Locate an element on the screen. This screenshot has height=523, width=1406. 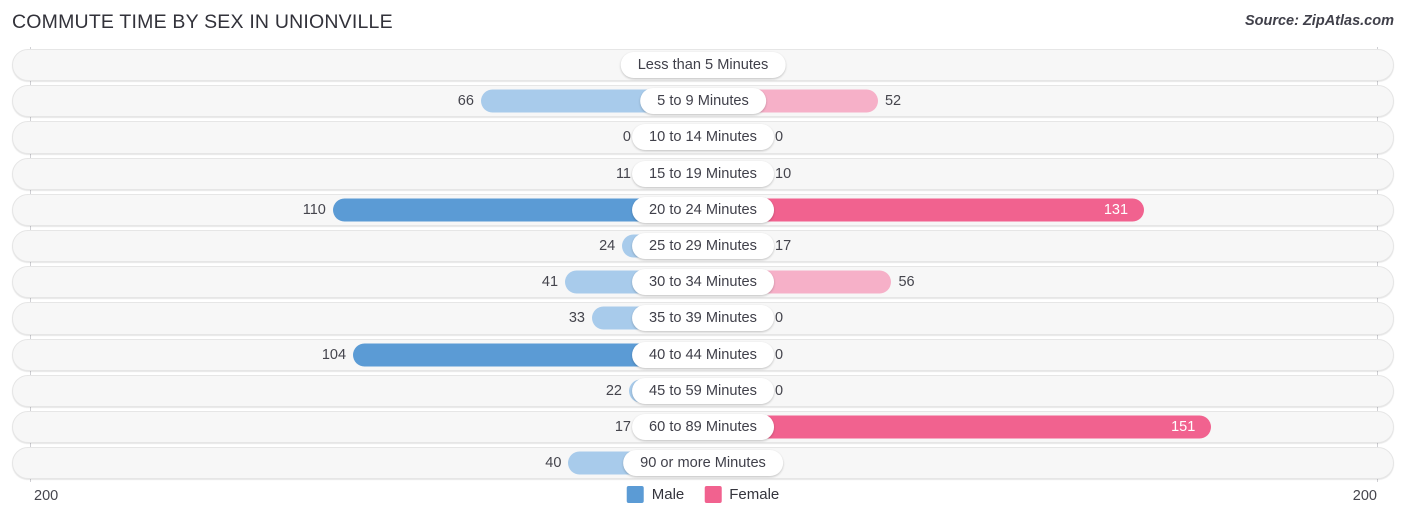
bar-value-male: 41 is located at coordinates (550, 281).